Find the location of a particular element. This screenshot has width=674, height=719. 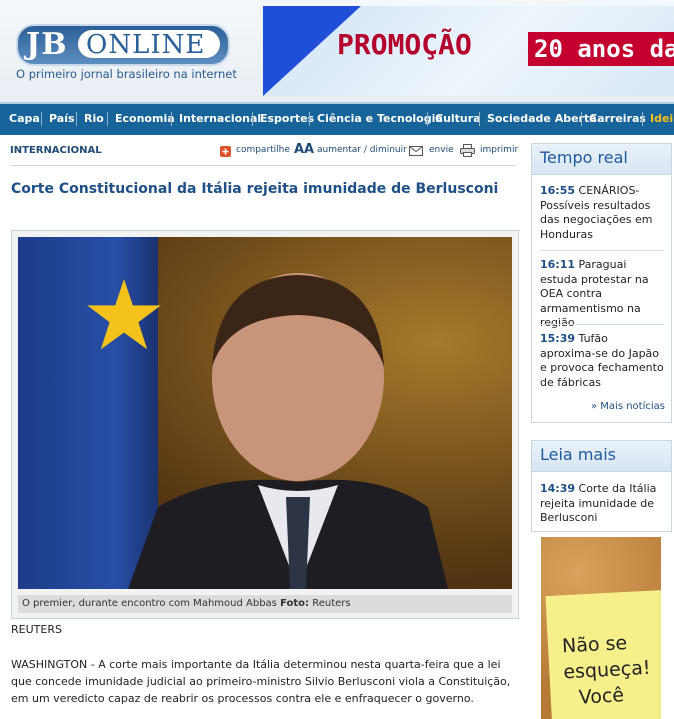

nav-item-cultura: Cultura is located at coordinates (458, 118).